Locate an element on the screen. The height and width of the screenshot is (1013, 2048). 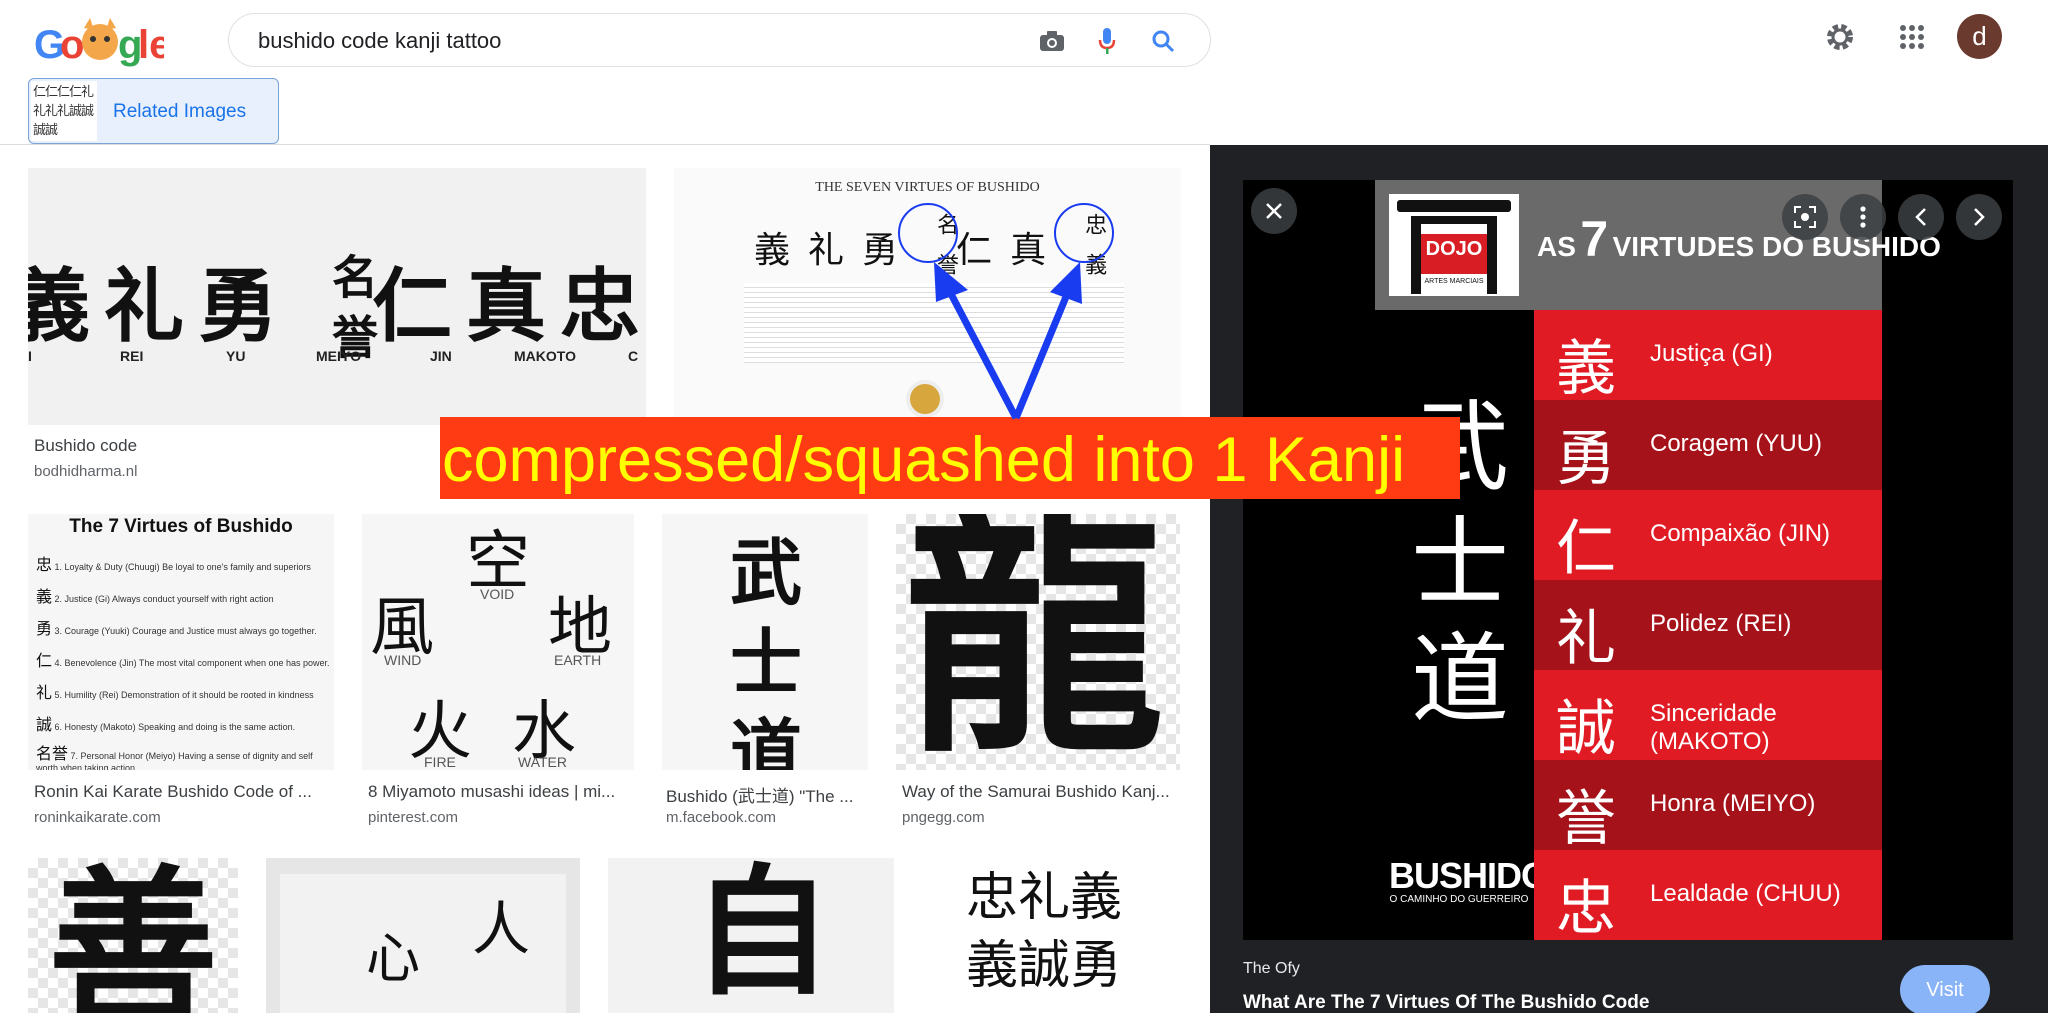
kanji-jin: 仁 is located at coordinates (983, 250).